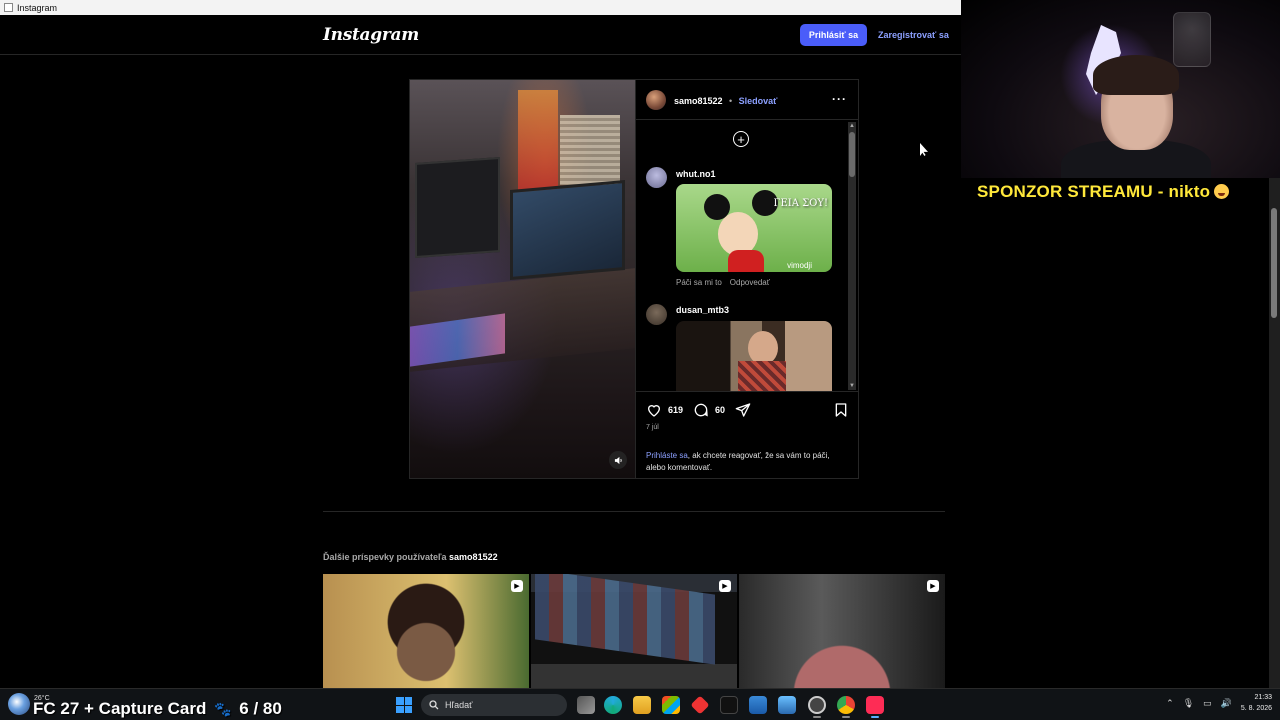  What do you see at coordinates (702, 310) in the screenshot?
I see `comment-username: dusan_mtb3` at bounding box center [702, 310].